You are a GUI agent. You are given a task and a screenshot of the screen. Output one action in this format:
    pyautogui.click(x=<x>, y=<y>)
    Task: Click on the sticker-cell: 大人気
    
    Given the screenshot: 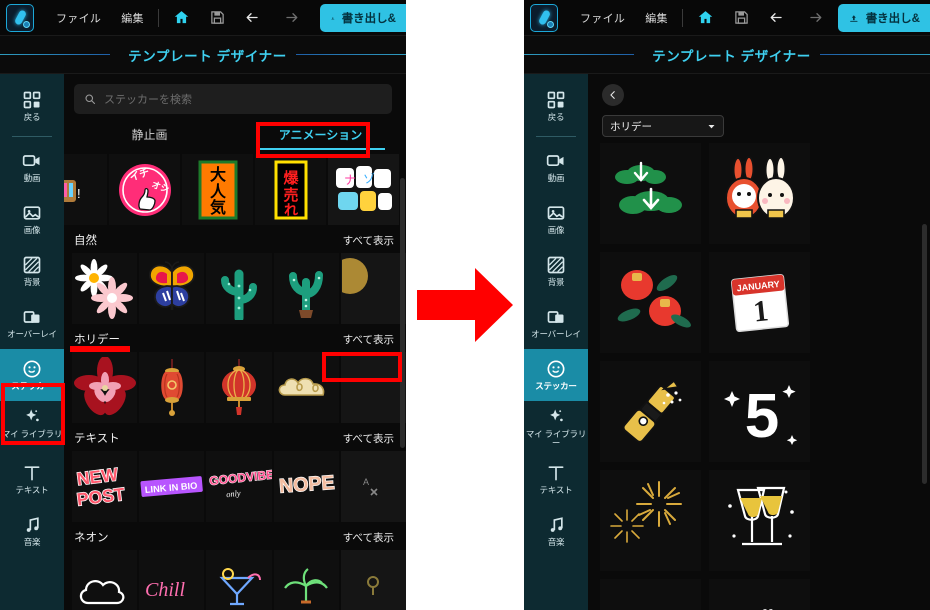 What is the action you would take?
    pyautogui.click(x=217, y=189)
    